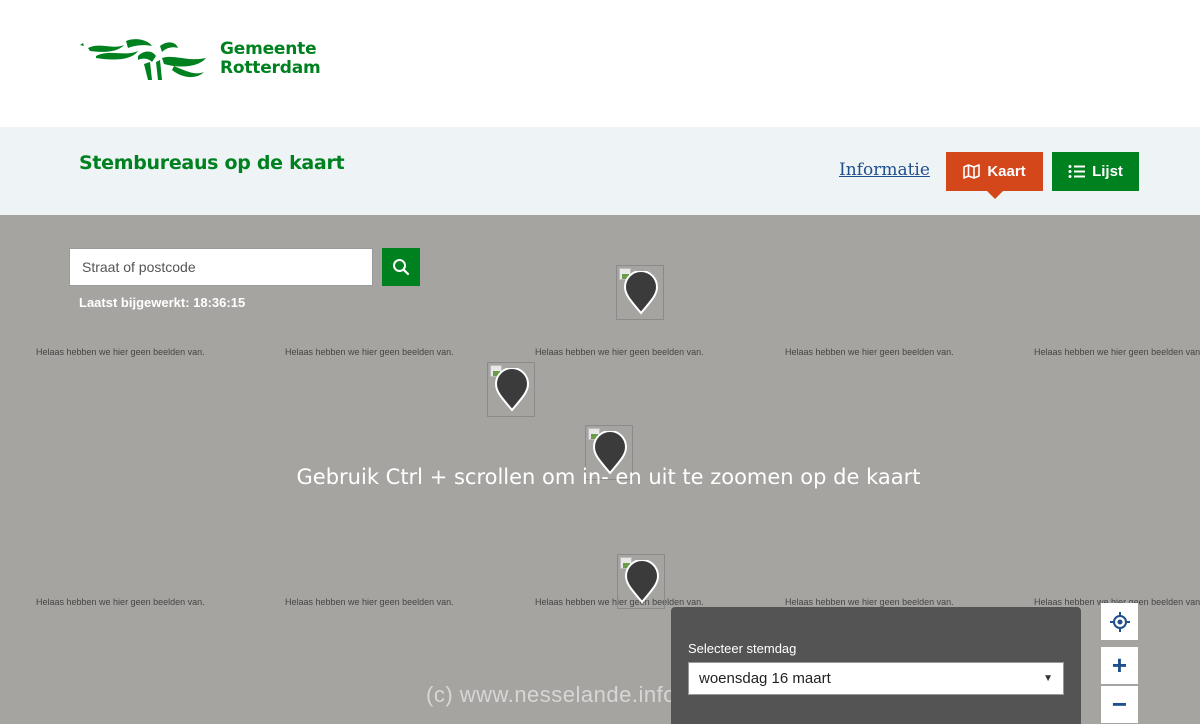 This screenshot has width=1200, height=724. Describe the element at coordinates (884, 170) in the screenshot. I see `informatie-link: Informatie` at that location.